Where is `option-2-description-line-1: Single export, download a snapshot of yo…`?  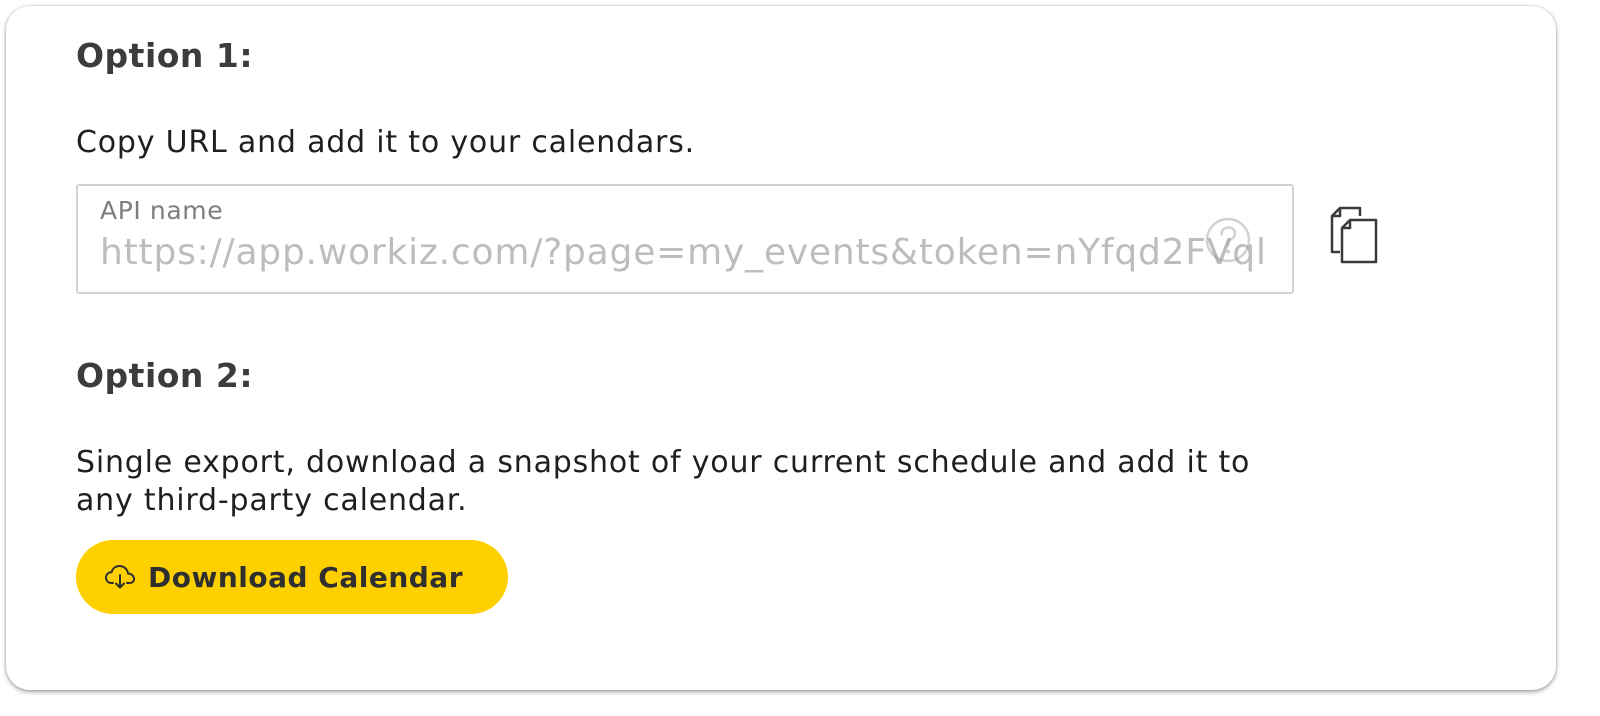
option-2-description-line-1: Single export, download a snapshot of yo… is located at coordinates (663, 462).